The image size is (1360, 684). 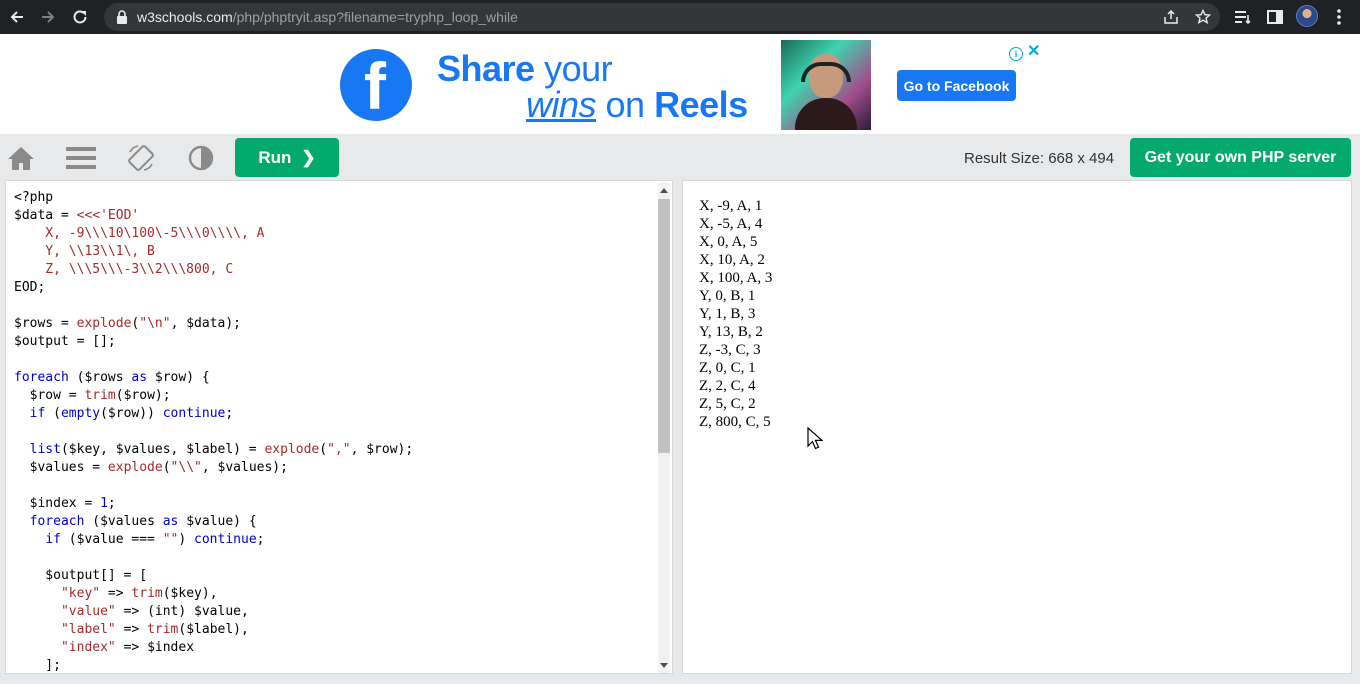 What do you see at coordinates (1033, 52) in the screenshot?
I see `ad-close-icon: ✕` at bounding box center [1033, 52].